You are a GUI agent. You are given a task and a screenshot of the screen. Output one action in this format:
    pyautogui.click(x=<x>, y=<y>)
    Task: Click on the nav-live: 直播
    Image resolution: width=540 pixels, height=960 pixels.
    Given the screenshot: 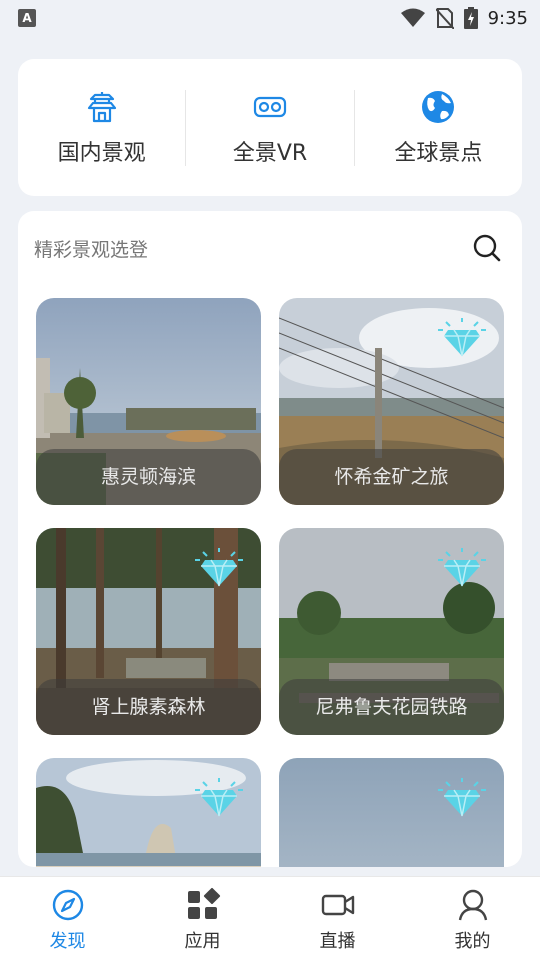 What is the action you would take?
    pyautogui.click(x=337, y=918)
    